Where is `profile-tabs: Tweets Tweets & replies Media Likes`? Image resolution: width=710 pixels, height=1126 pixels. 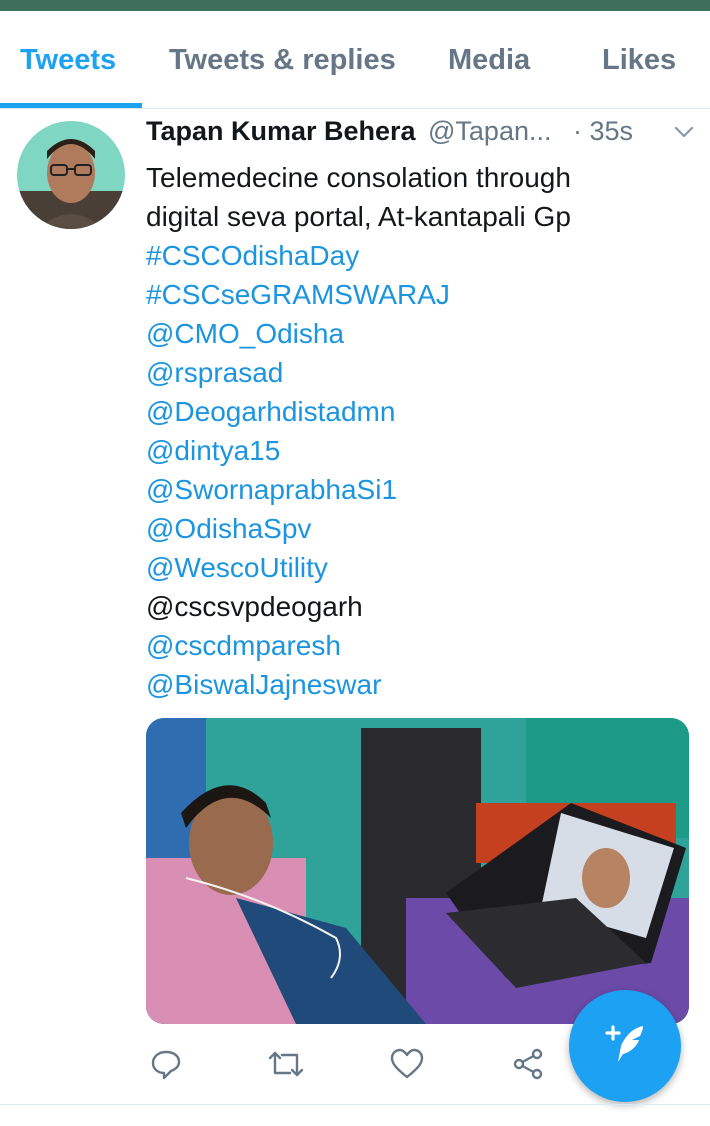 profile-tabs: Tweets Tweets & replies Media Likes is located at coordinates (355, 60).